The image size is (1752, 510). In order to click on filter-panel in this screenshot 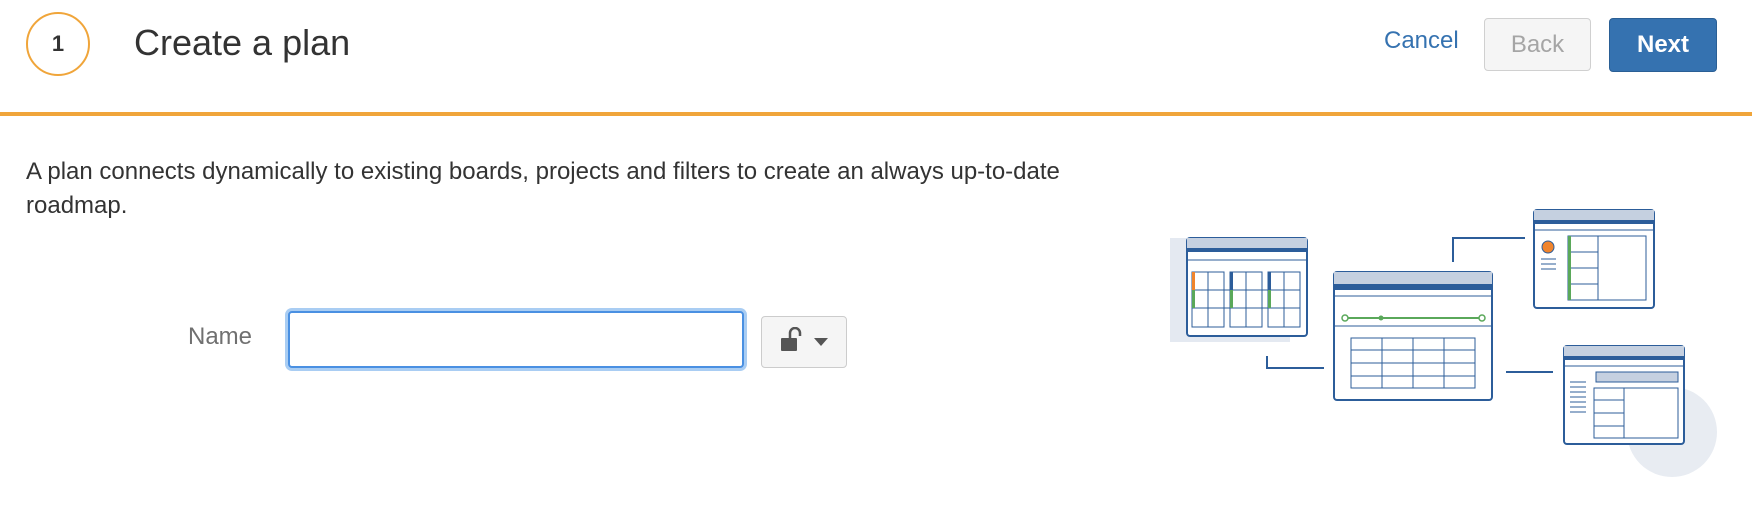, I will do `click(1624, 395)`.